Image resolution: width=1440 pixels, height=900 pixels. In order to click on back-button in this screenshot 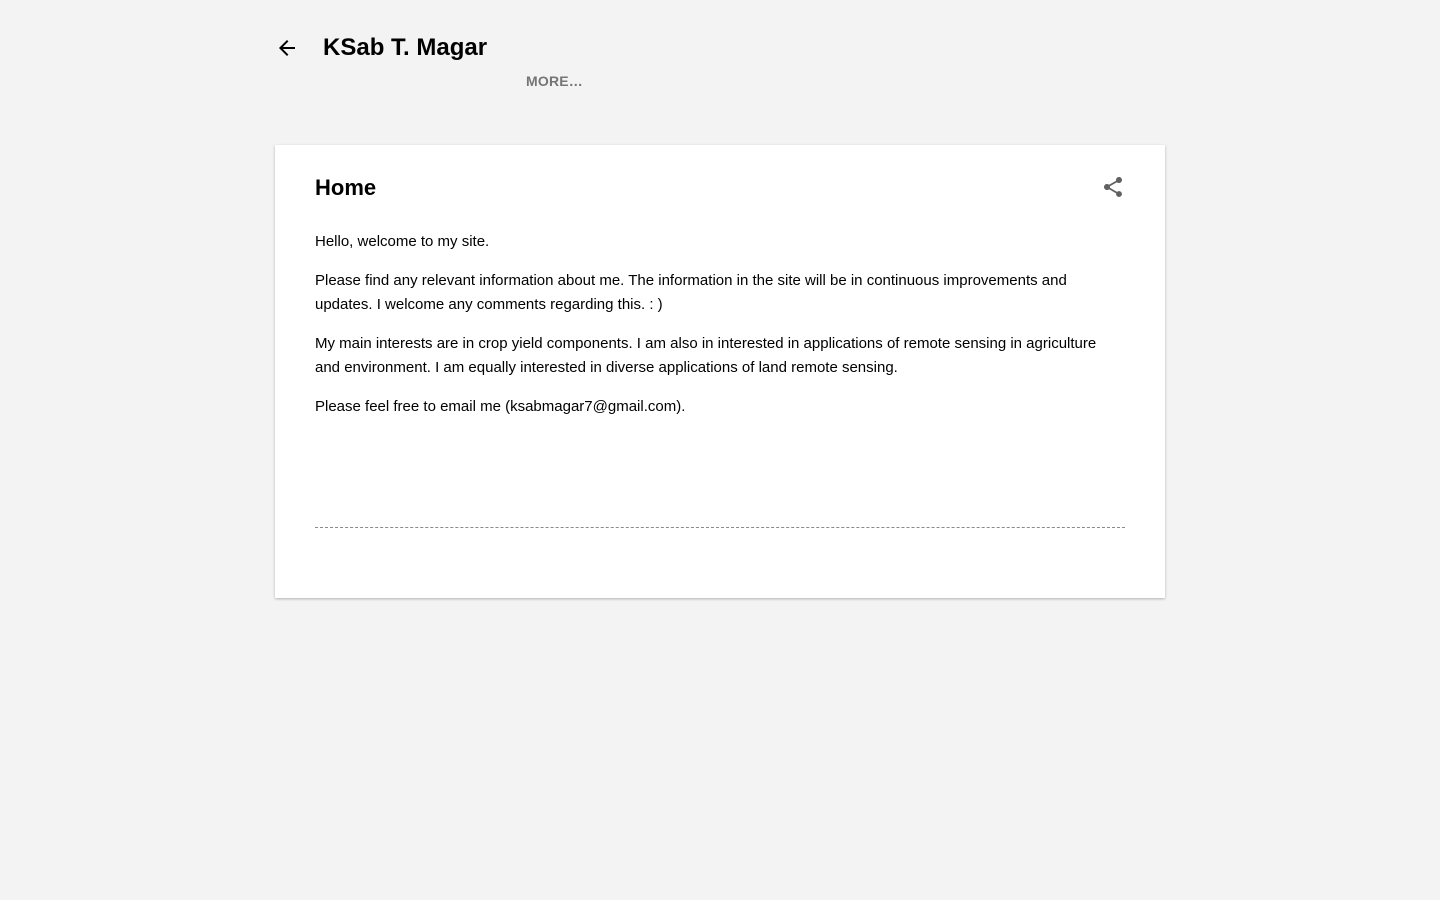, I will do `click(287, 48)`.